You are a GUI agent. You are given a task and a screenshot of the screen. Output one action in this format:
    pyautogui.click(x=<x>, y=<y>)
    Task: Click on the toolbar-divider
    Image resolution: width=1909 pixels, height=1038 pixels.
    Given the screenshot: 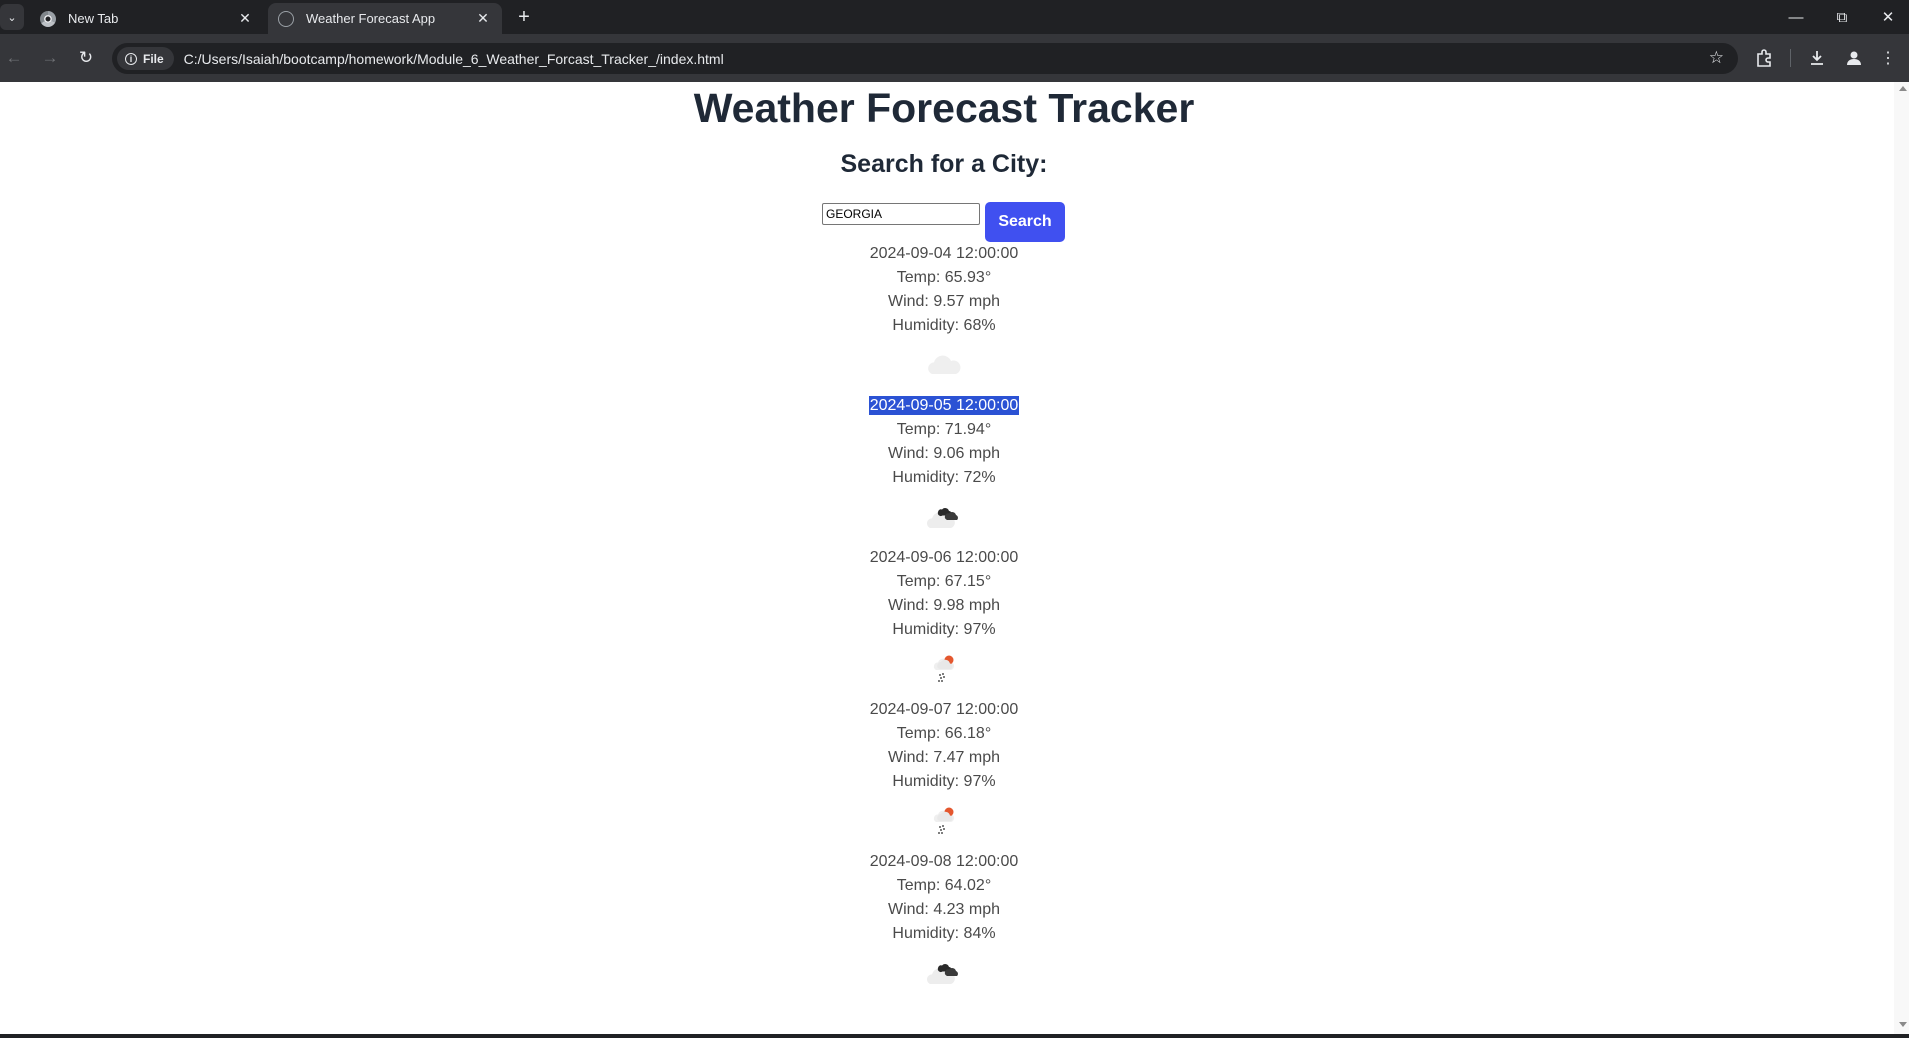 What is the action you would take?
    pyautogui.click(x=1790, y=58)
    